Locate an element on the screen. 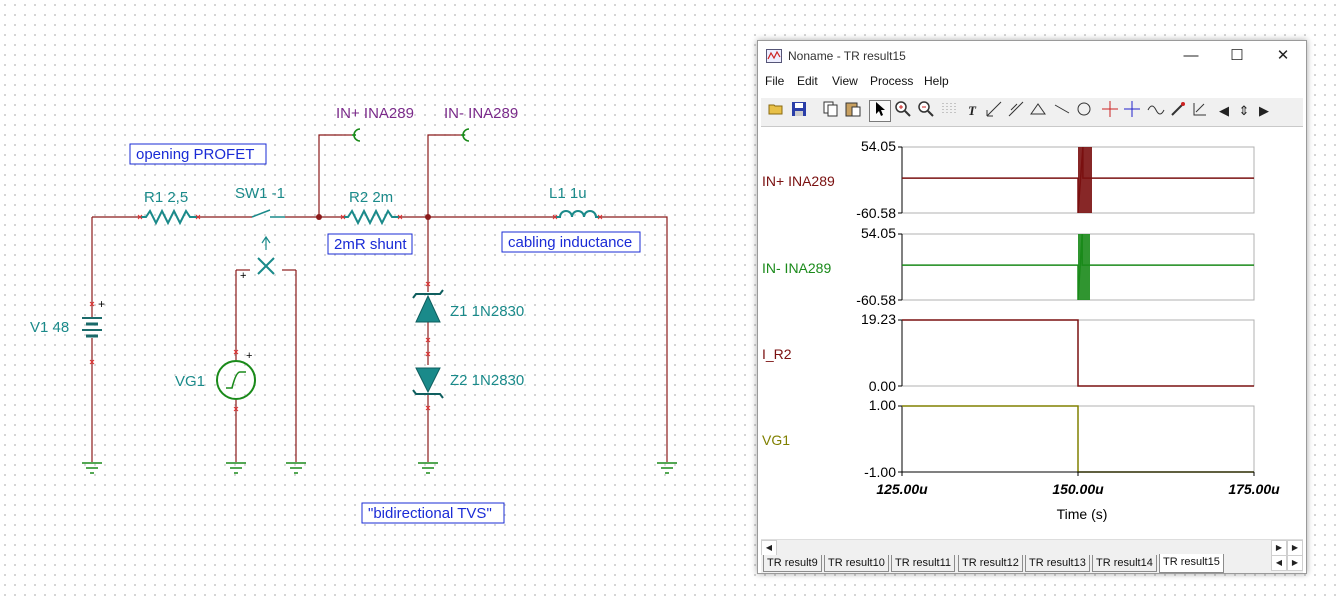 This screenshot has width=1340, height=604. maximize-button: ☐ is located at coordinates (1237, 56).